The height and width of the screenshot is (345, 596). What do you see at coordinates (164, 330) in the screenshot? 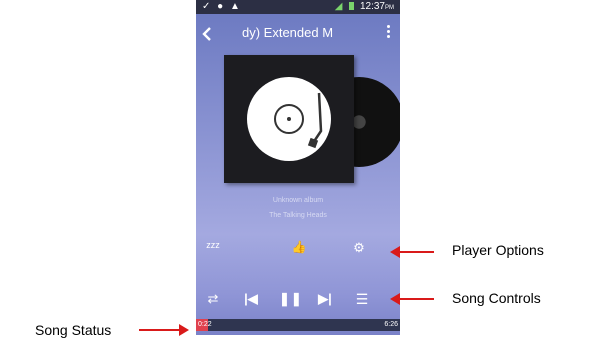
I see `song-status-arrow` at bounding box center [164, 330].